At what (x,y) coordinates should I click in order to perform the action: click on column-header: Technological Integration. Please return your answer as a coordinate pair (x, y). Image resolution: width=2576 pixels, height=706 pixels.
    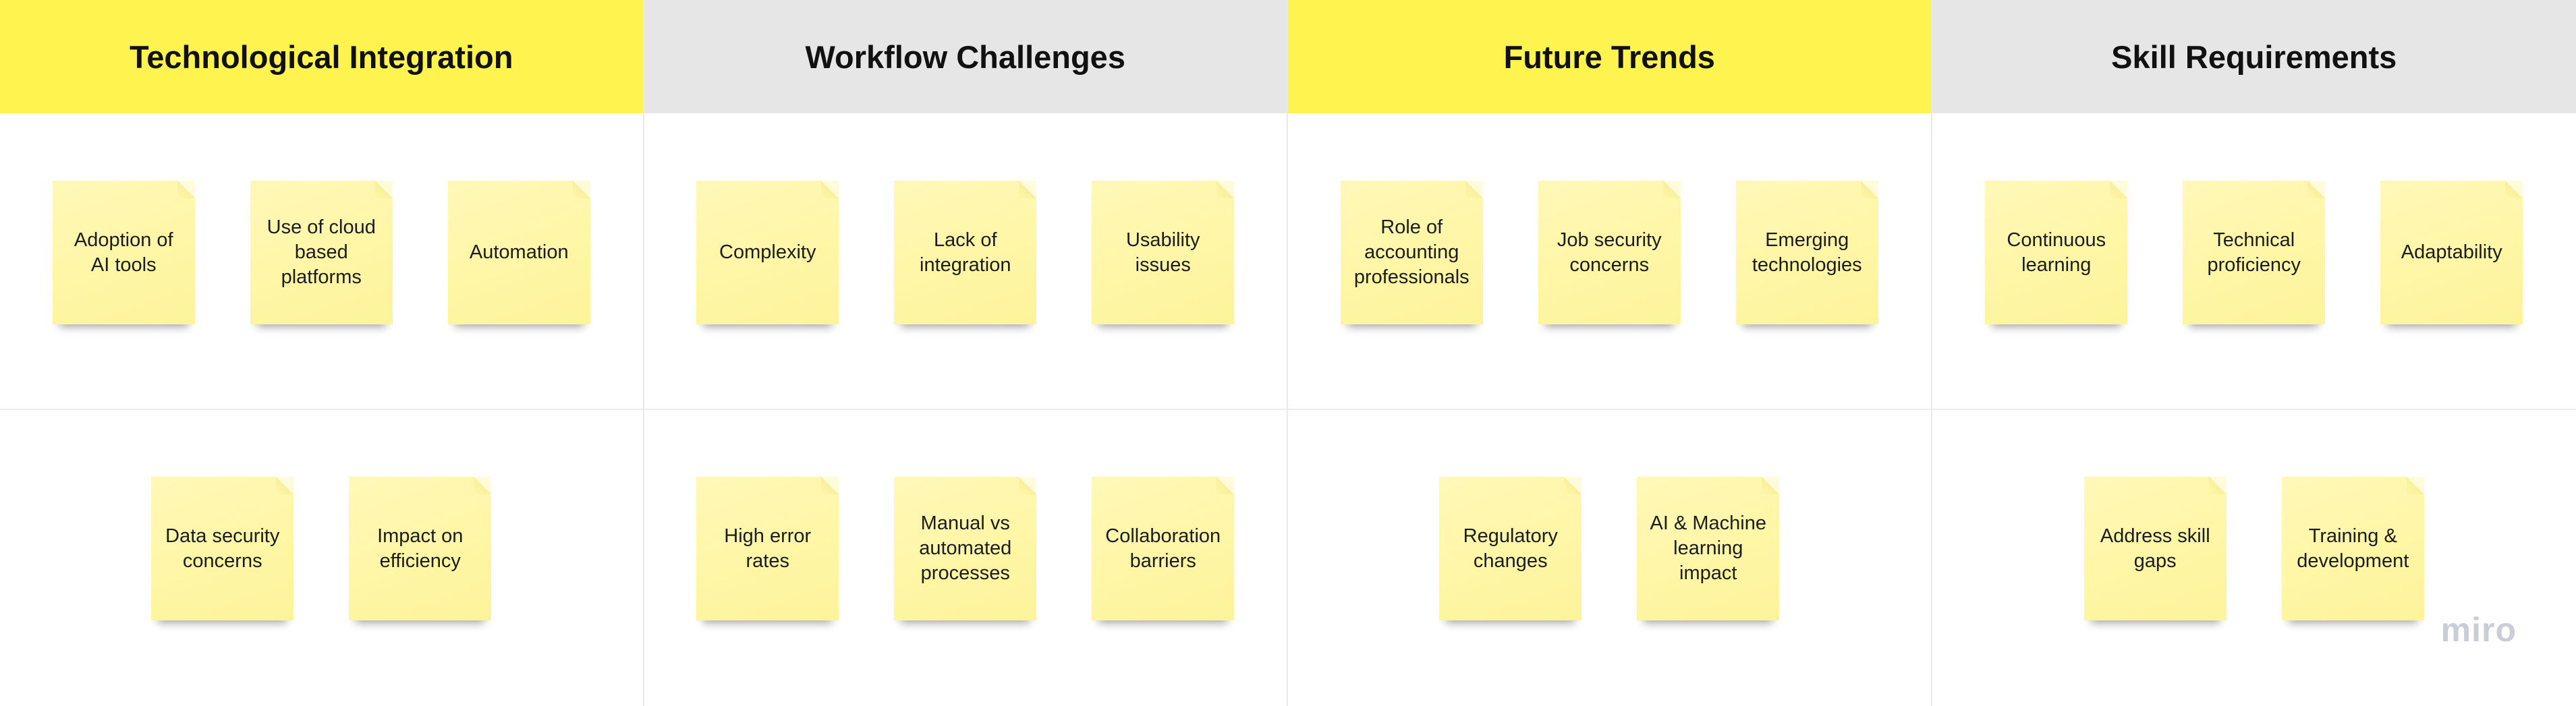
    Looking at the image, I should click on (321, 56).